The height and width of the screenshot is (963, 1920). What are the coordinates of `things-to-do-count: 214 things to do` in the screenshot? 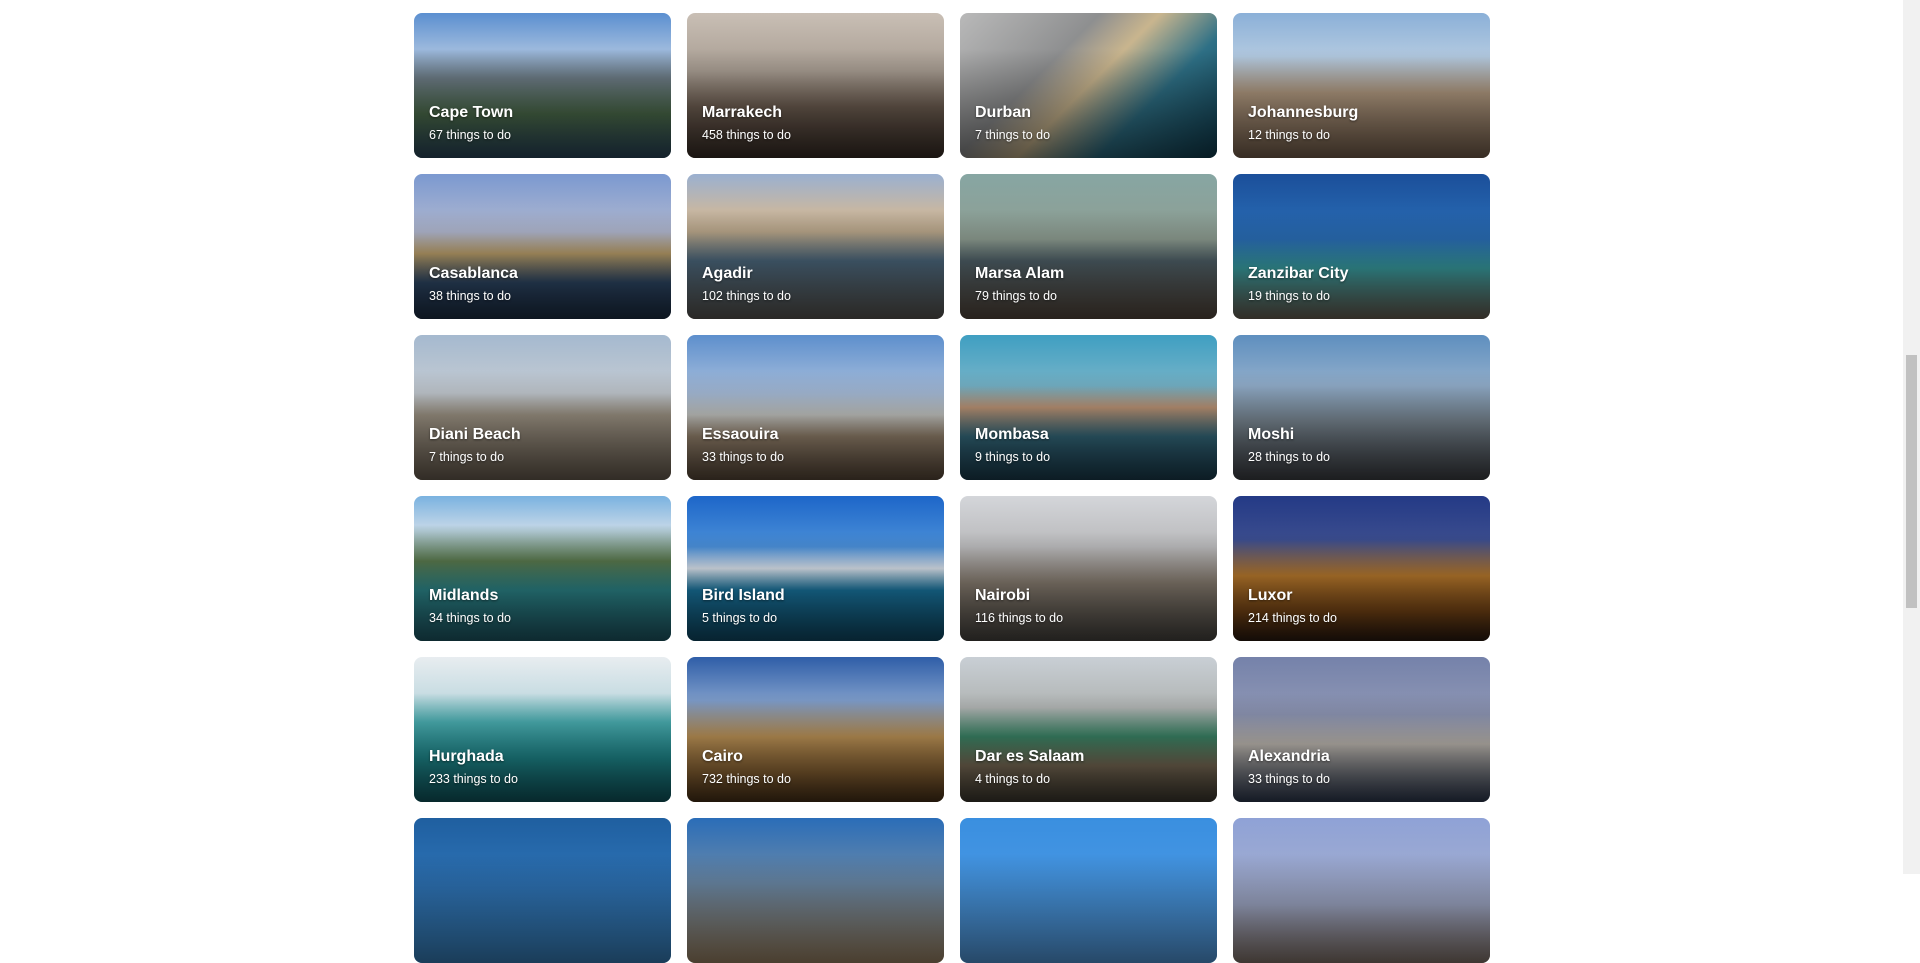 It's located at (1292, 618).